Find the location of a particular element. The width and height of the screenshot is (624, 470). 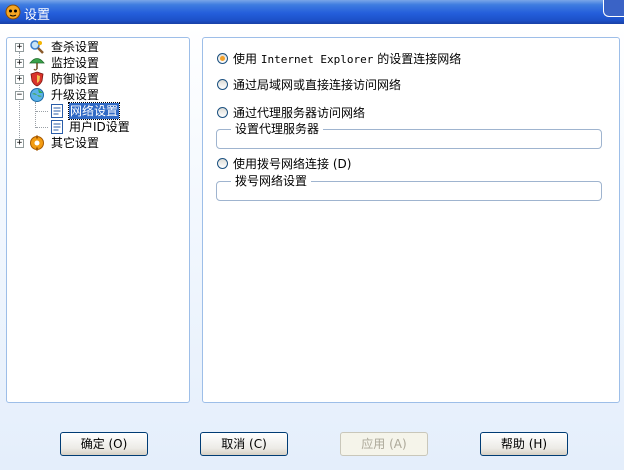

tree-item-monitor-settings: + 监控设置 is located at coordinates (97, 63).